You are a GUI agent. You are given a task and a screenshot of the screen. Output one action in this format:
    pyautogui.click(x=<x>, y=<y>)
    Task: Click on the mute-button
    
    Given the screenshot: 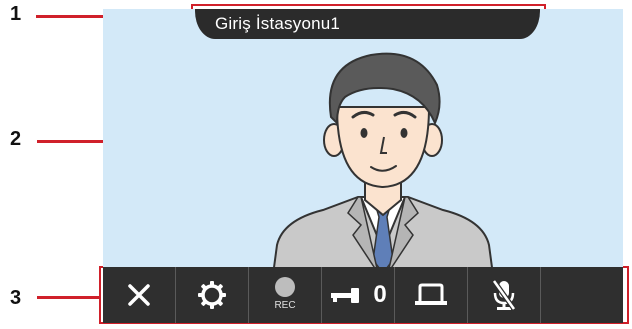 What is the action you would take?
    pyautogui.click(x=504, y=295)
    